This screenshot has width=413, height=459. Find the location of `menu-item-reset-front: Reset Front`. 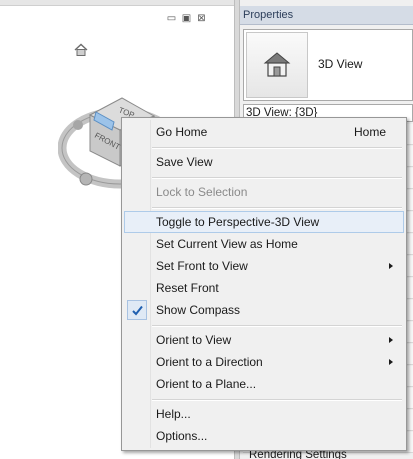

menu-item-reset-front: Reset Front is located at coordinates (264, 288).